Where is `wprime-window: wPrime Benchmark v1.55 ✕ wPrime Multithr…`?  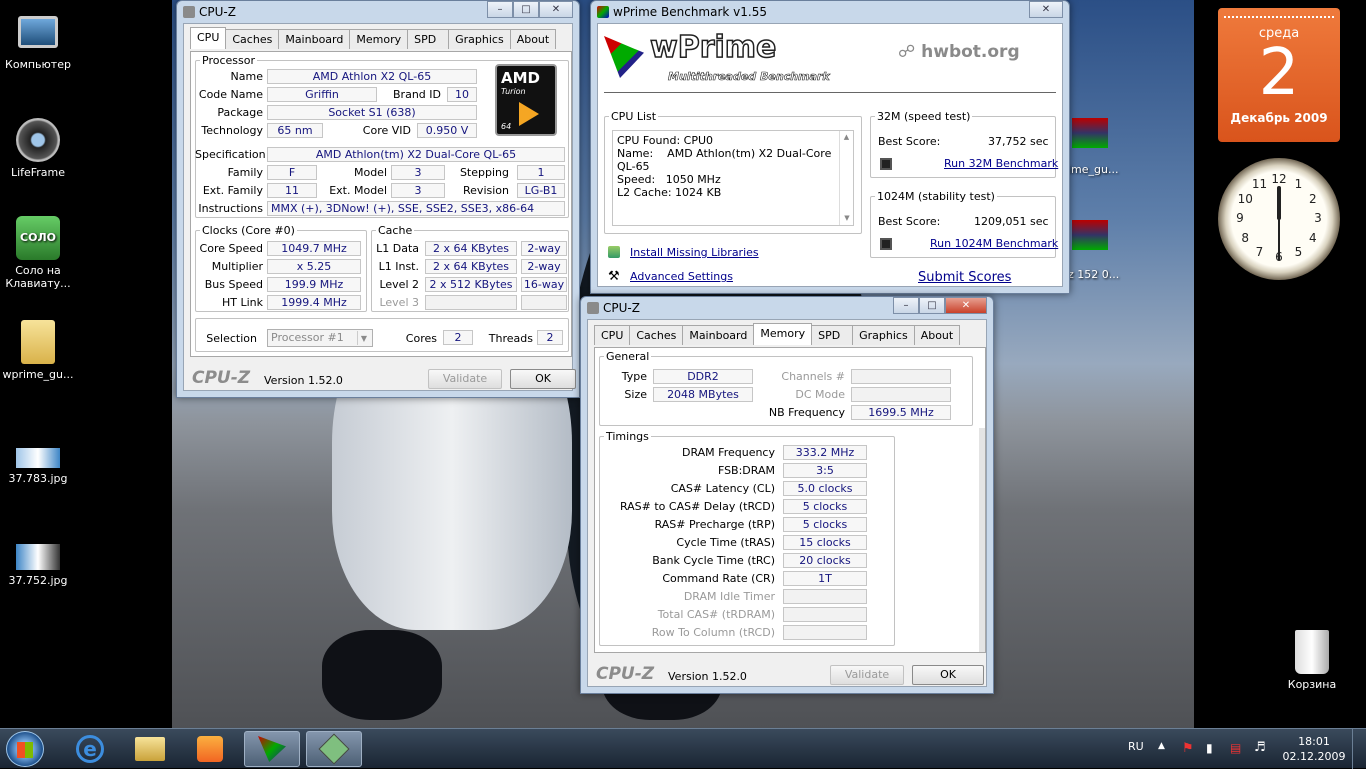 wprime-window: wPrime Benchmark v1.55 ✕ wPrime Multithr… is located at coordinates (830, 147).